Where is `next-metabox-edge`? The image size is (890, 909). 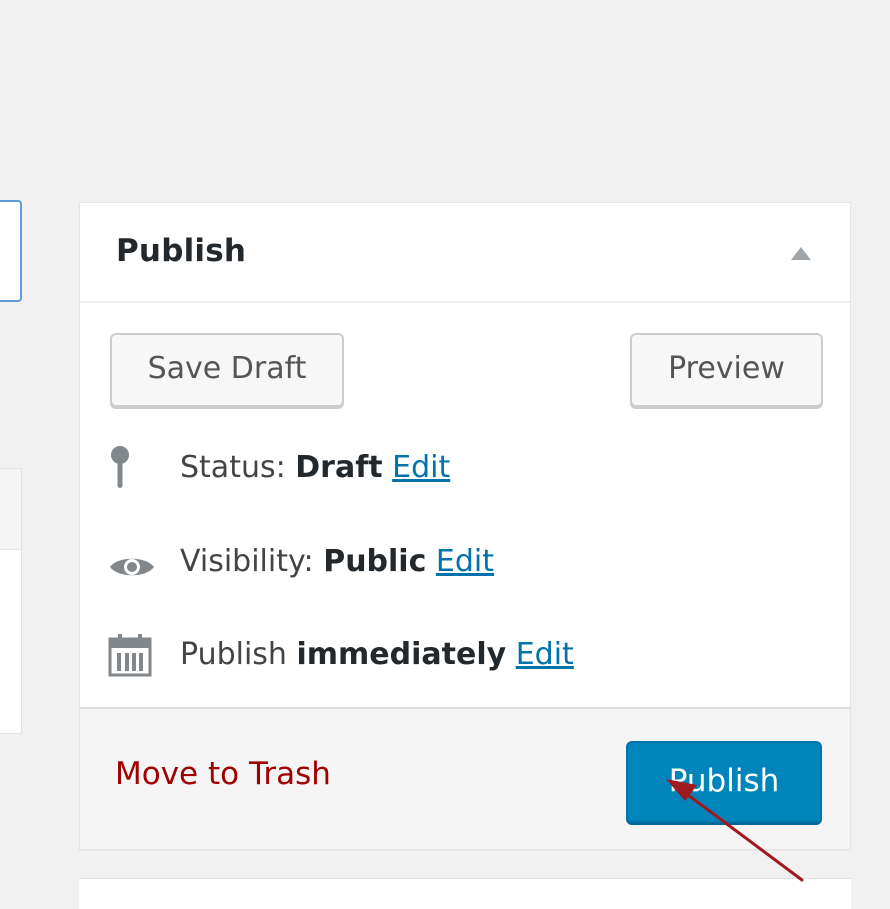 next-metabox-edge is located at coordinates (465, 893).